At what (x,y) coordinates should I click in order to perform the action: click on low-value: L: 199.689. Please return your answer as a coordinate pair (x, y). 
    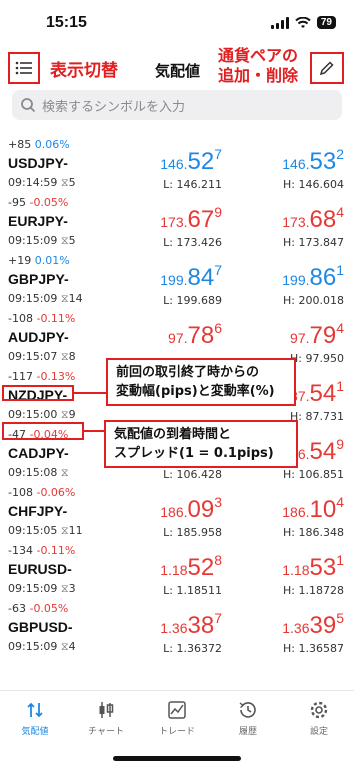
    Looking at the image, I should click on (192, 300).